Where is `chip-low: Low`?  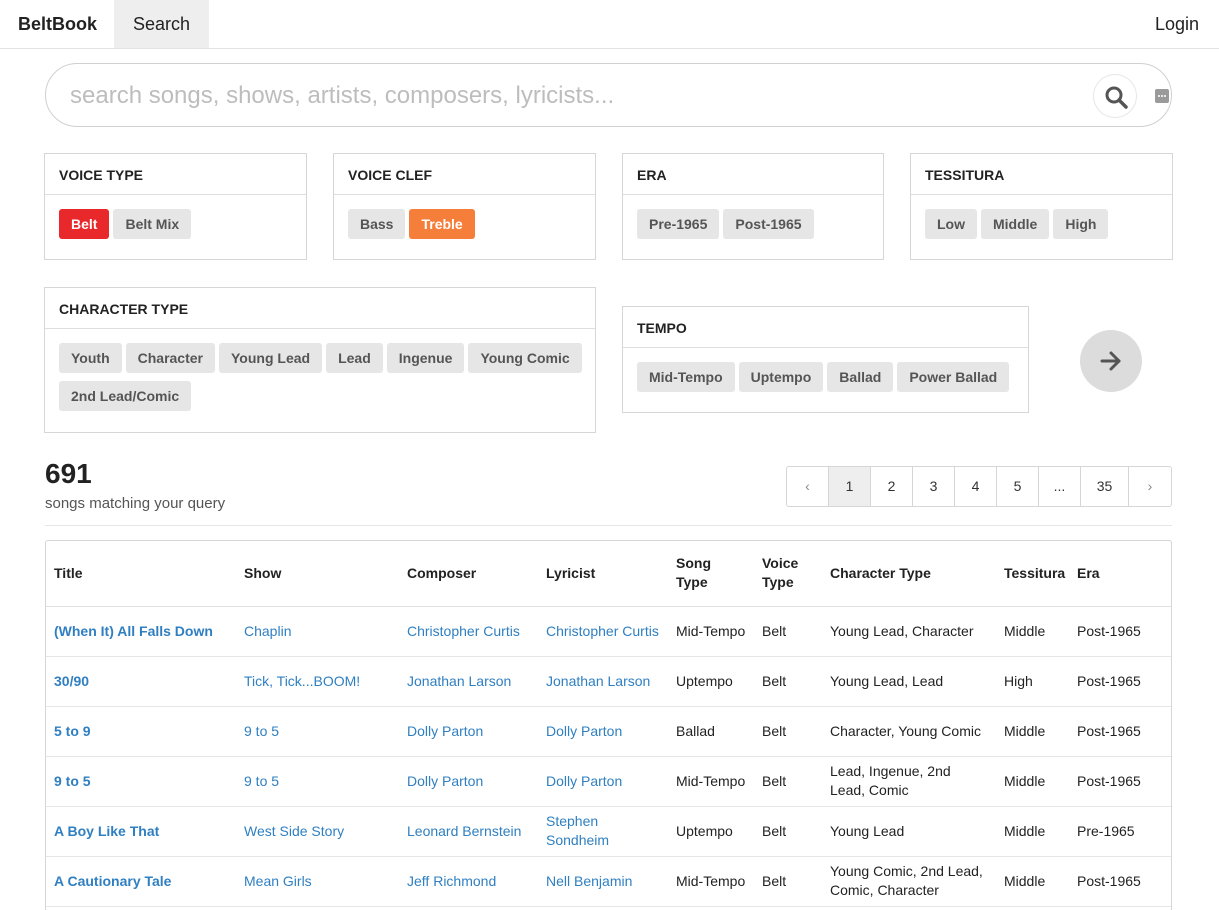 chip-low: Low is located at coordinates (951, 224).